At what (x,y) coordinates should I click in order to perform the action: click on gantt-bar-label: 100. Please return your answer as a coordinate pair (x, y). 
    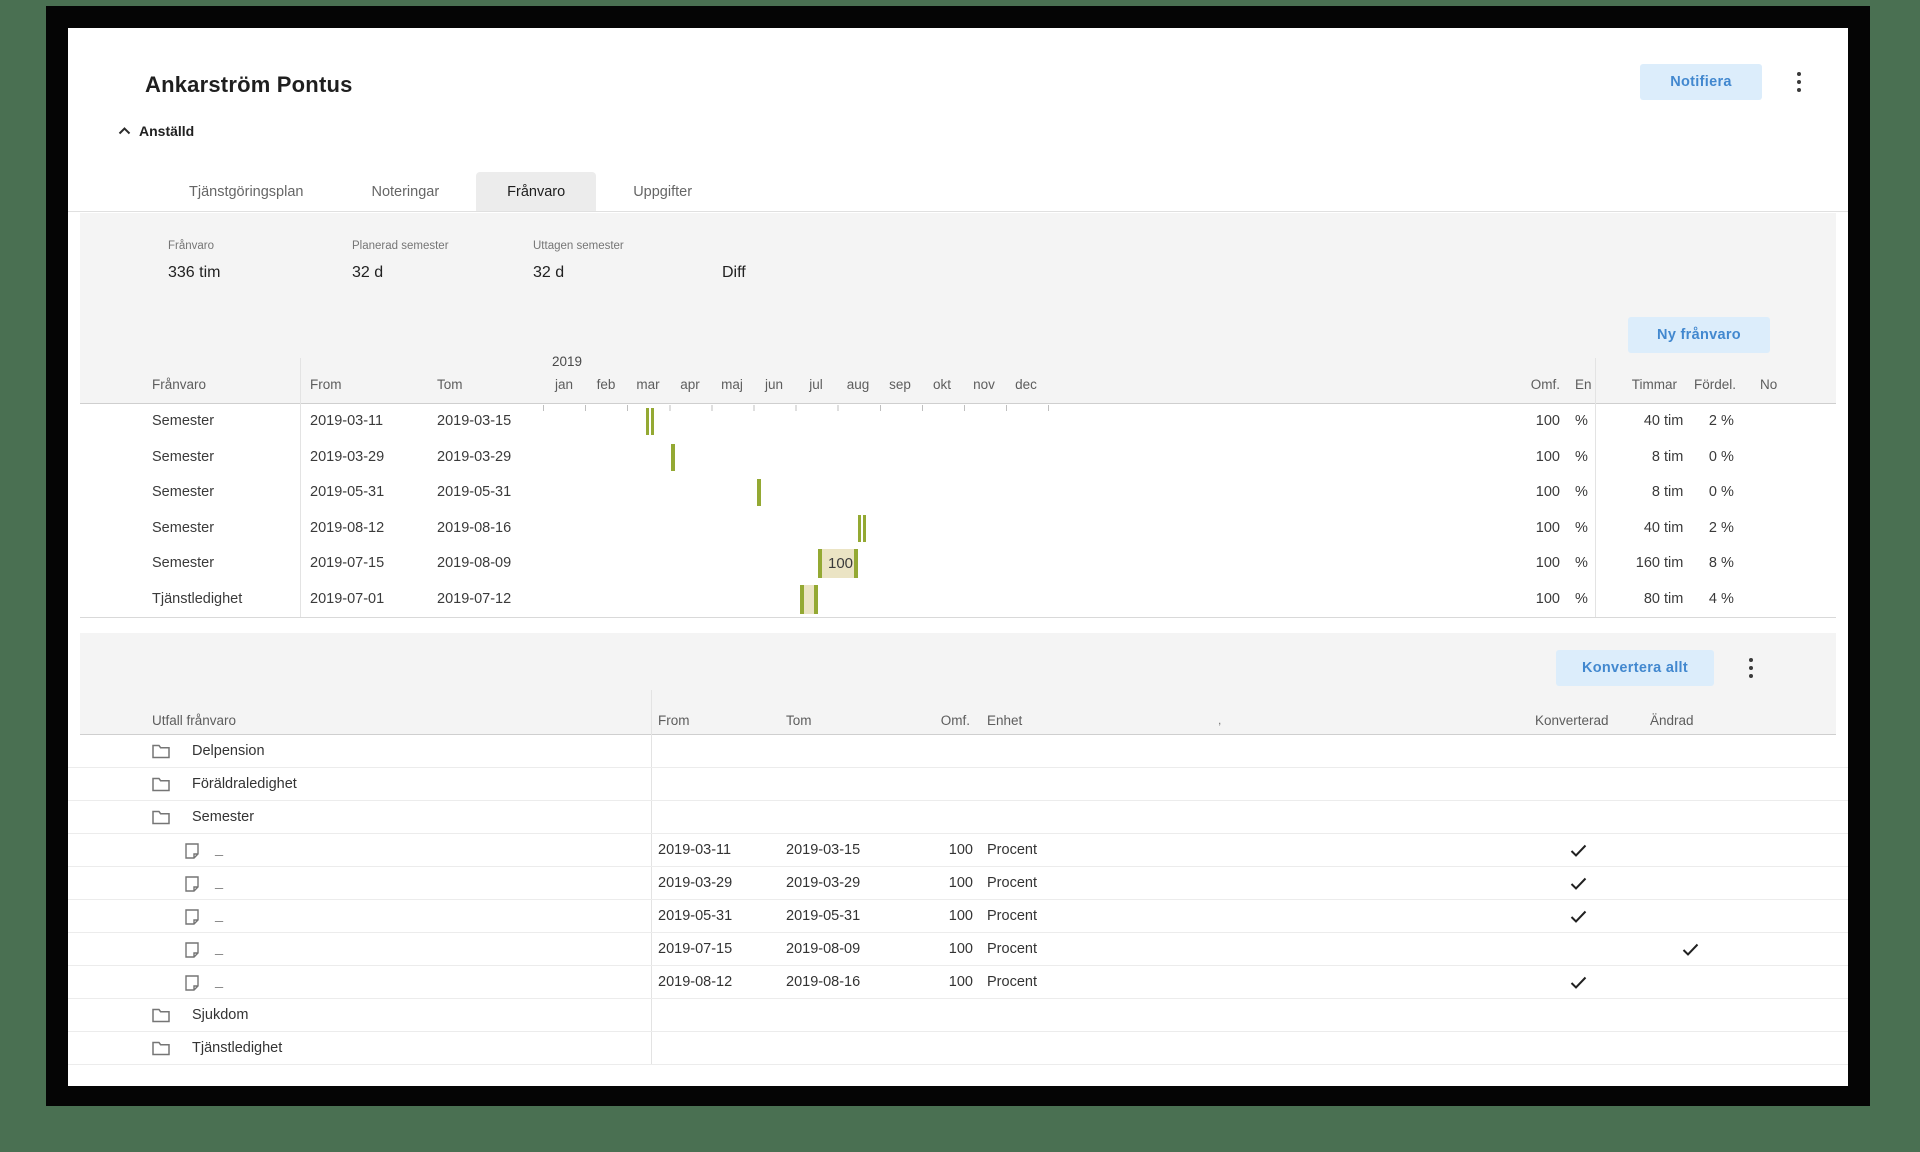
    Looking at the image, I should click on (841, 563).